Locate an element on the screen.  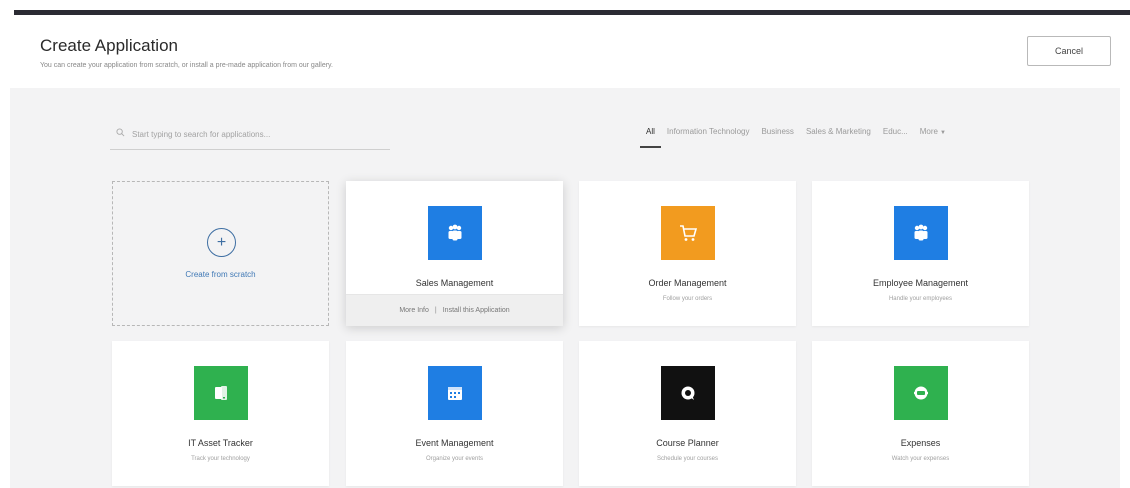
app-name: Employee Management is located at coordinates (920, 283).